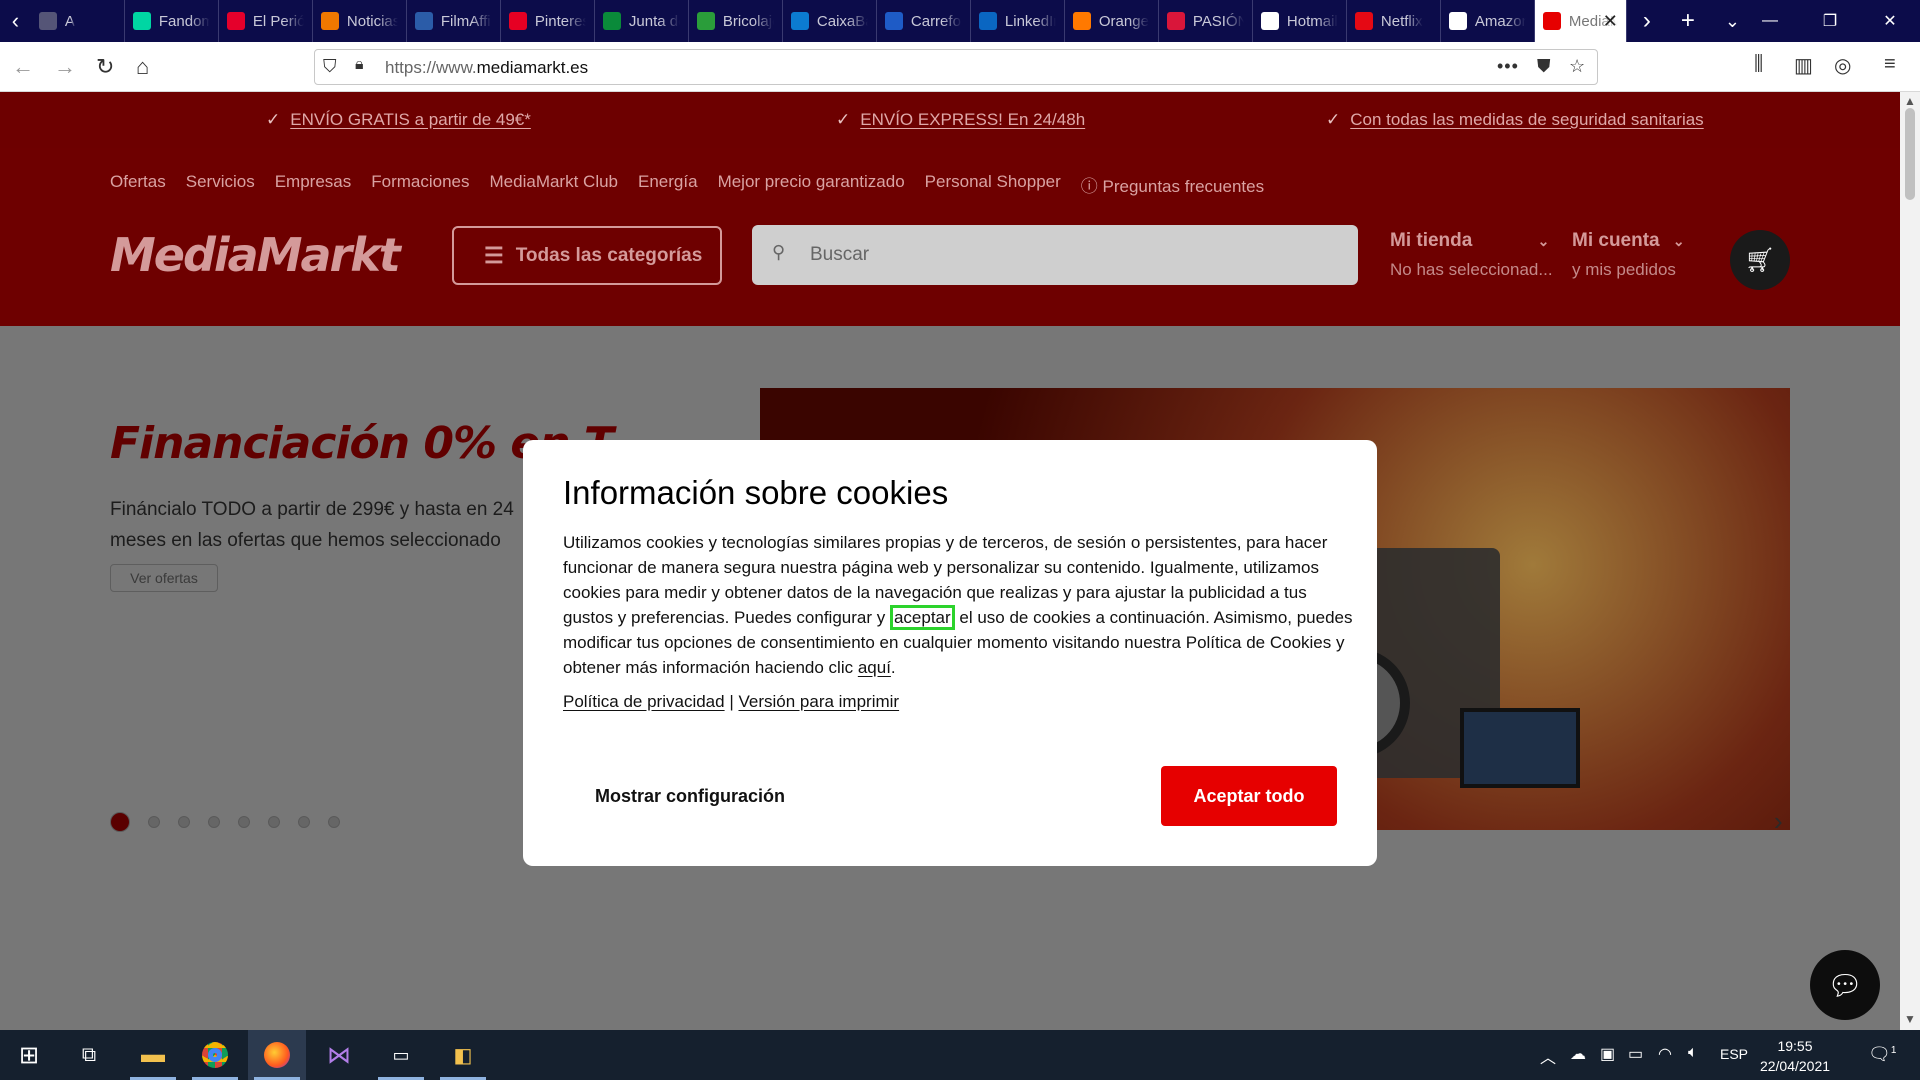 The height and width of the screenshot is (1080, 1920). Describe the element at coordinates (1030, 21) in the screenshot. I see `tab-title: LinkedIn` at that location.